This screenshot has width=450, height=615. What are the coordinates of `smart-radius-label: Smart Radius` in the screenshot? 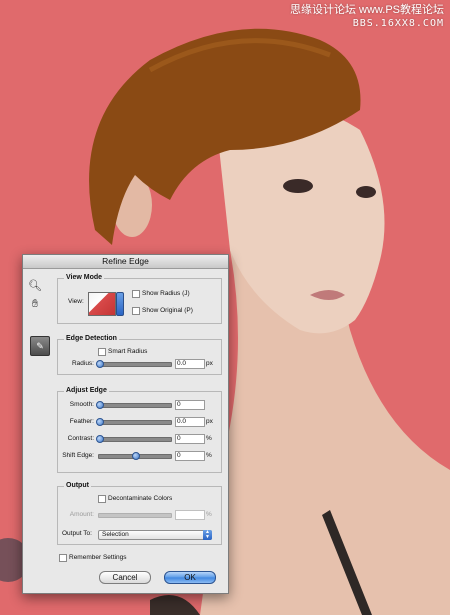 It's located at (128, 351).